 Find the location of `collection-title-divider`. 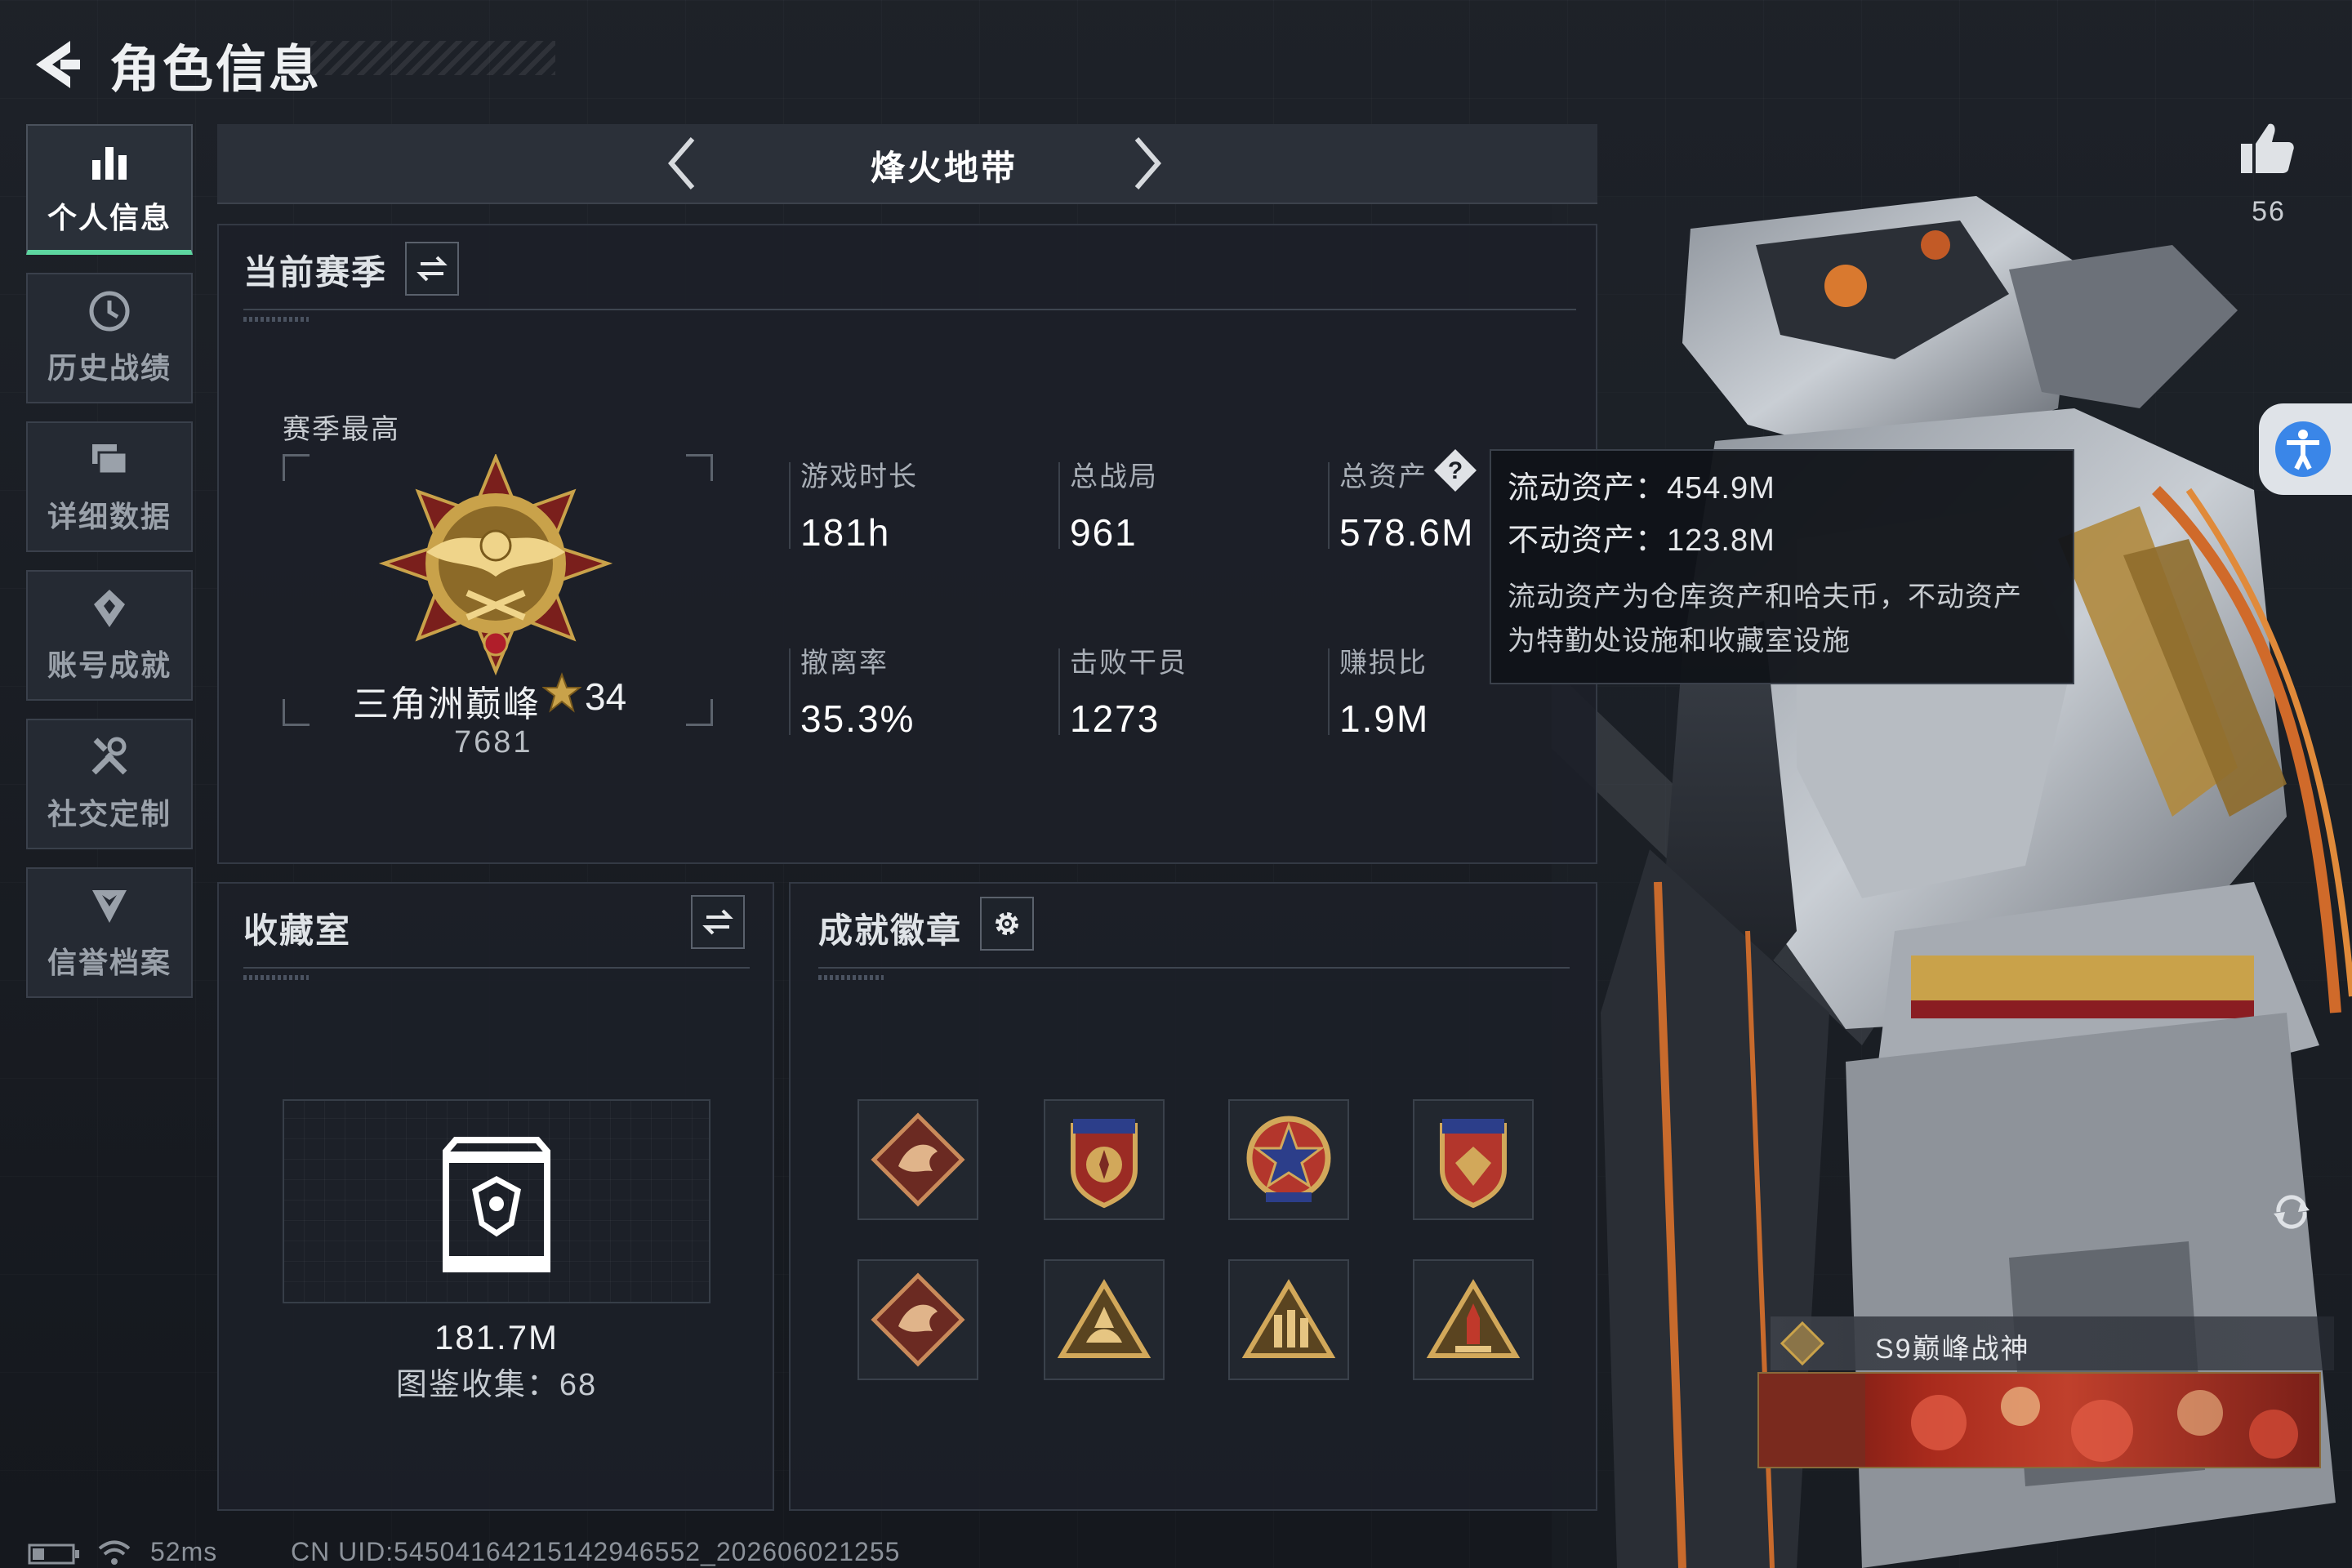

collection-title-divider is located at coordinates (496, 968).